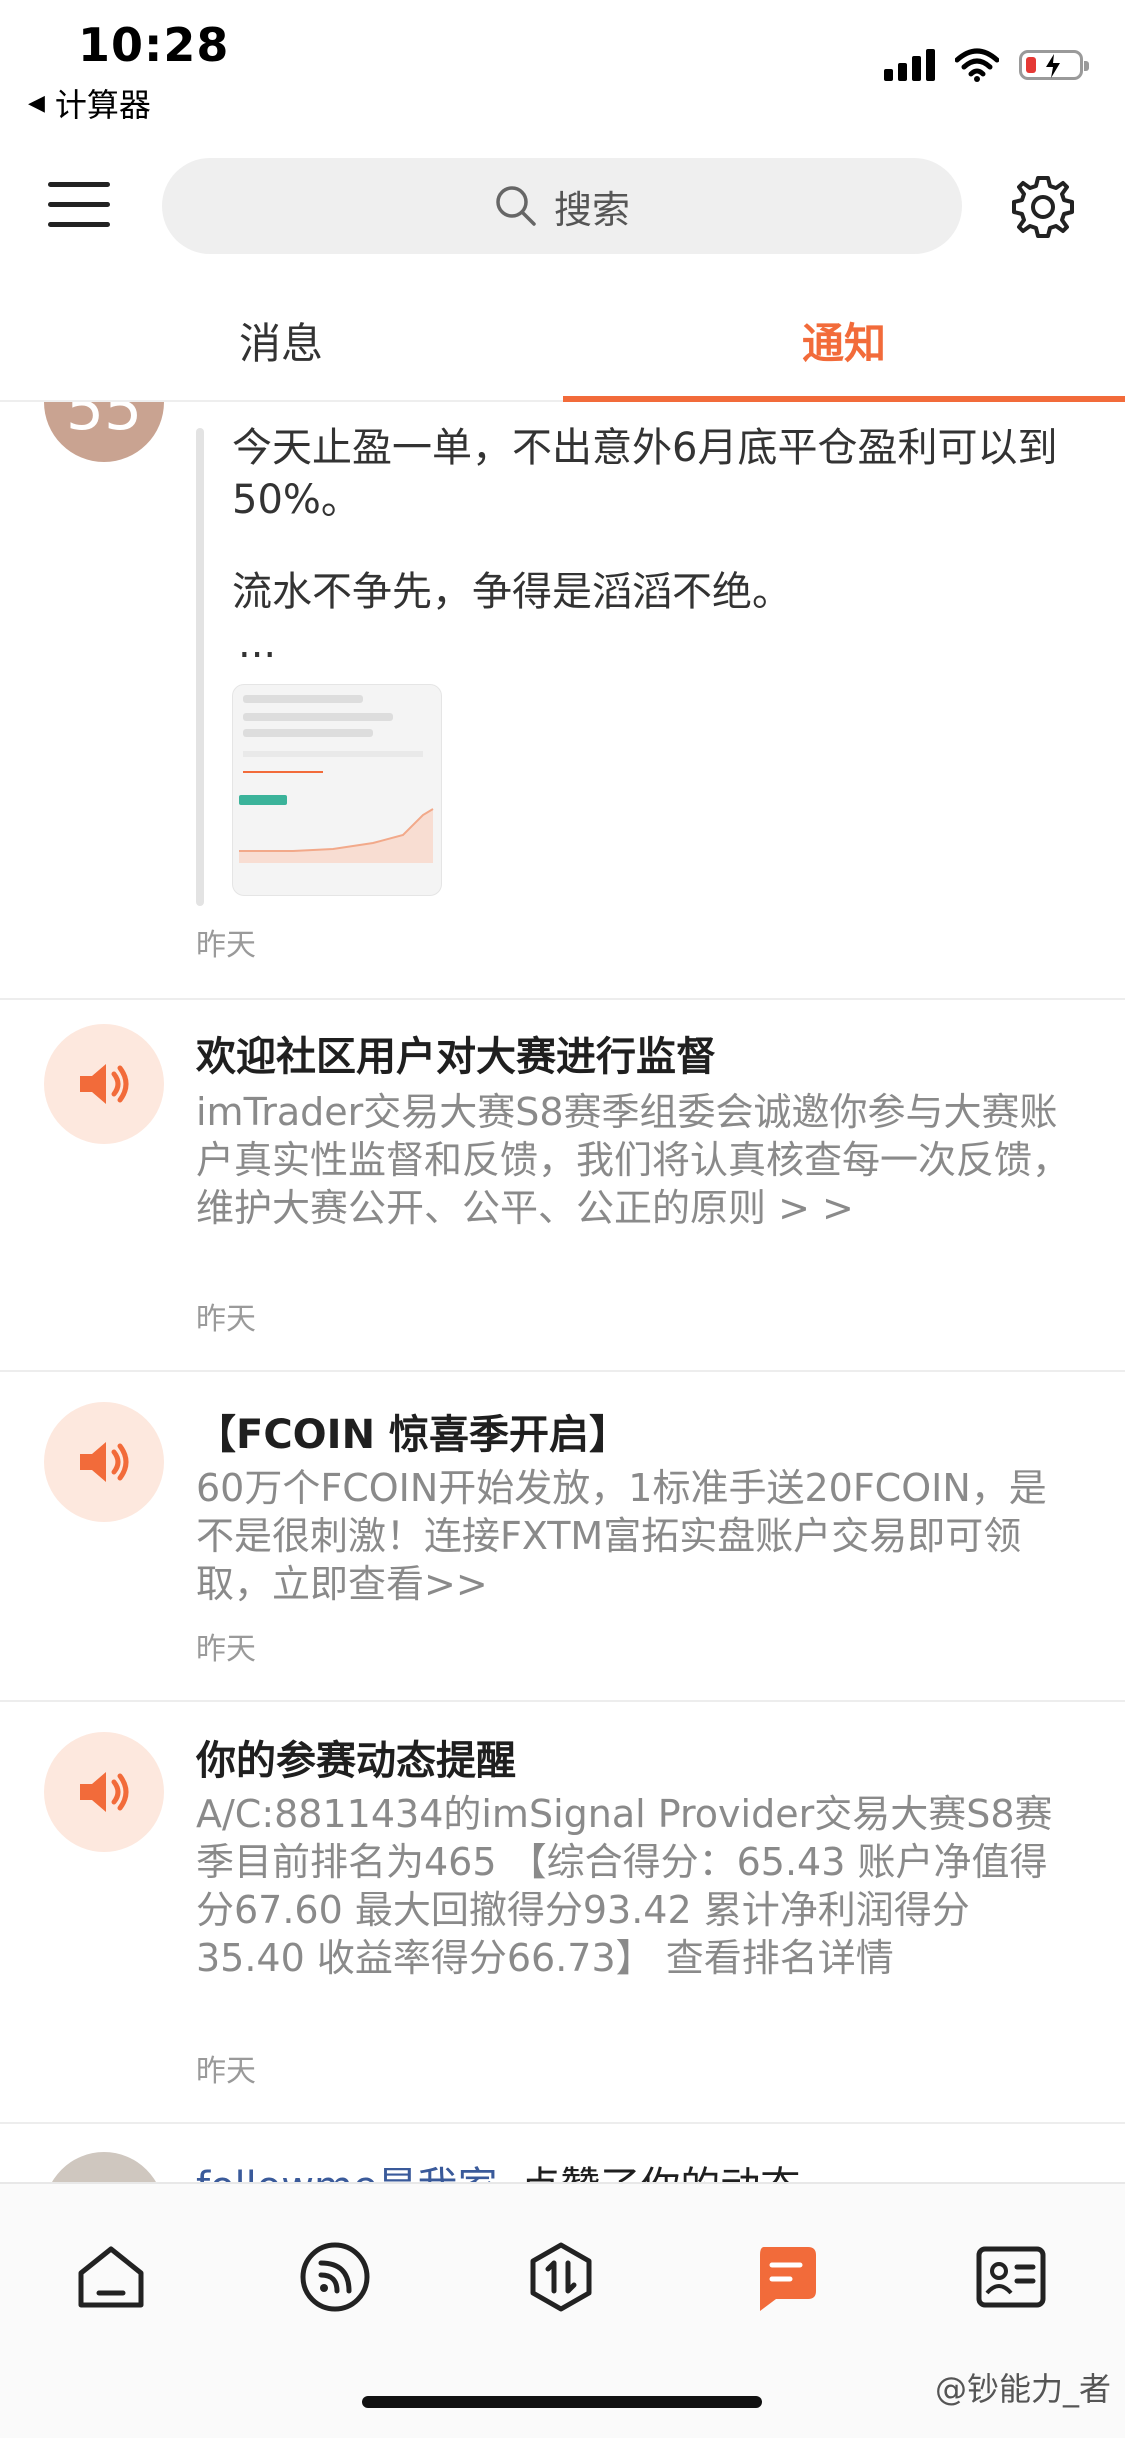 Image resolution: width=1125 pixels, height=2438 pixels. Describe the element at coordinates (844, 340) in the screenshot. I see `tab-notifications: 通知` at that location.